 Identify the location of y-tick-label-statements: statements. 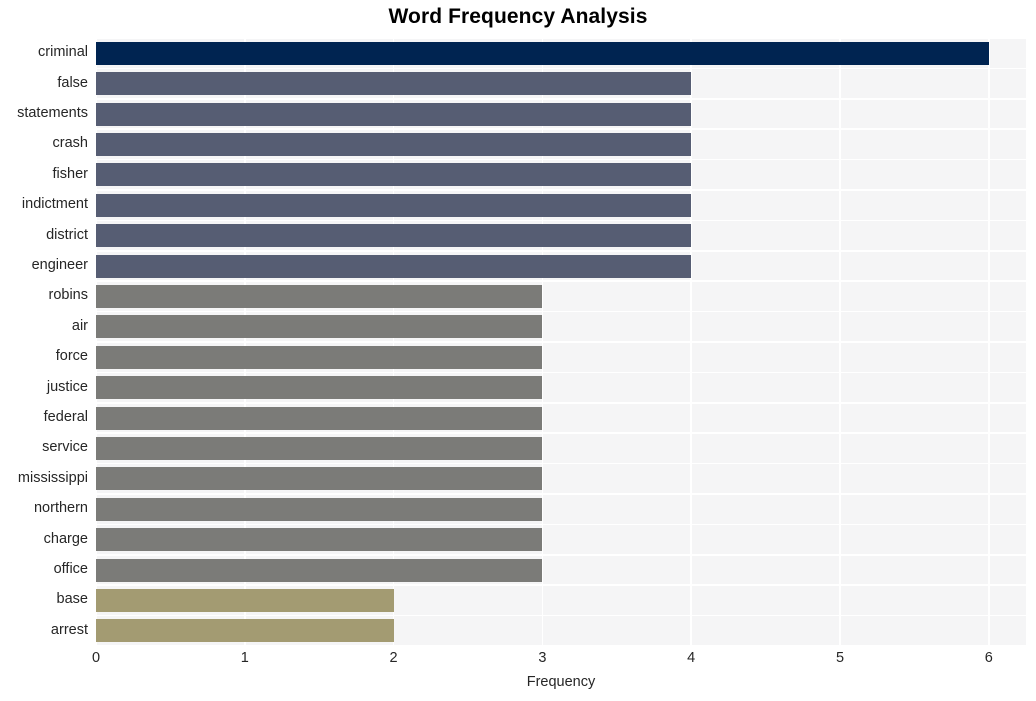
(52, 113).